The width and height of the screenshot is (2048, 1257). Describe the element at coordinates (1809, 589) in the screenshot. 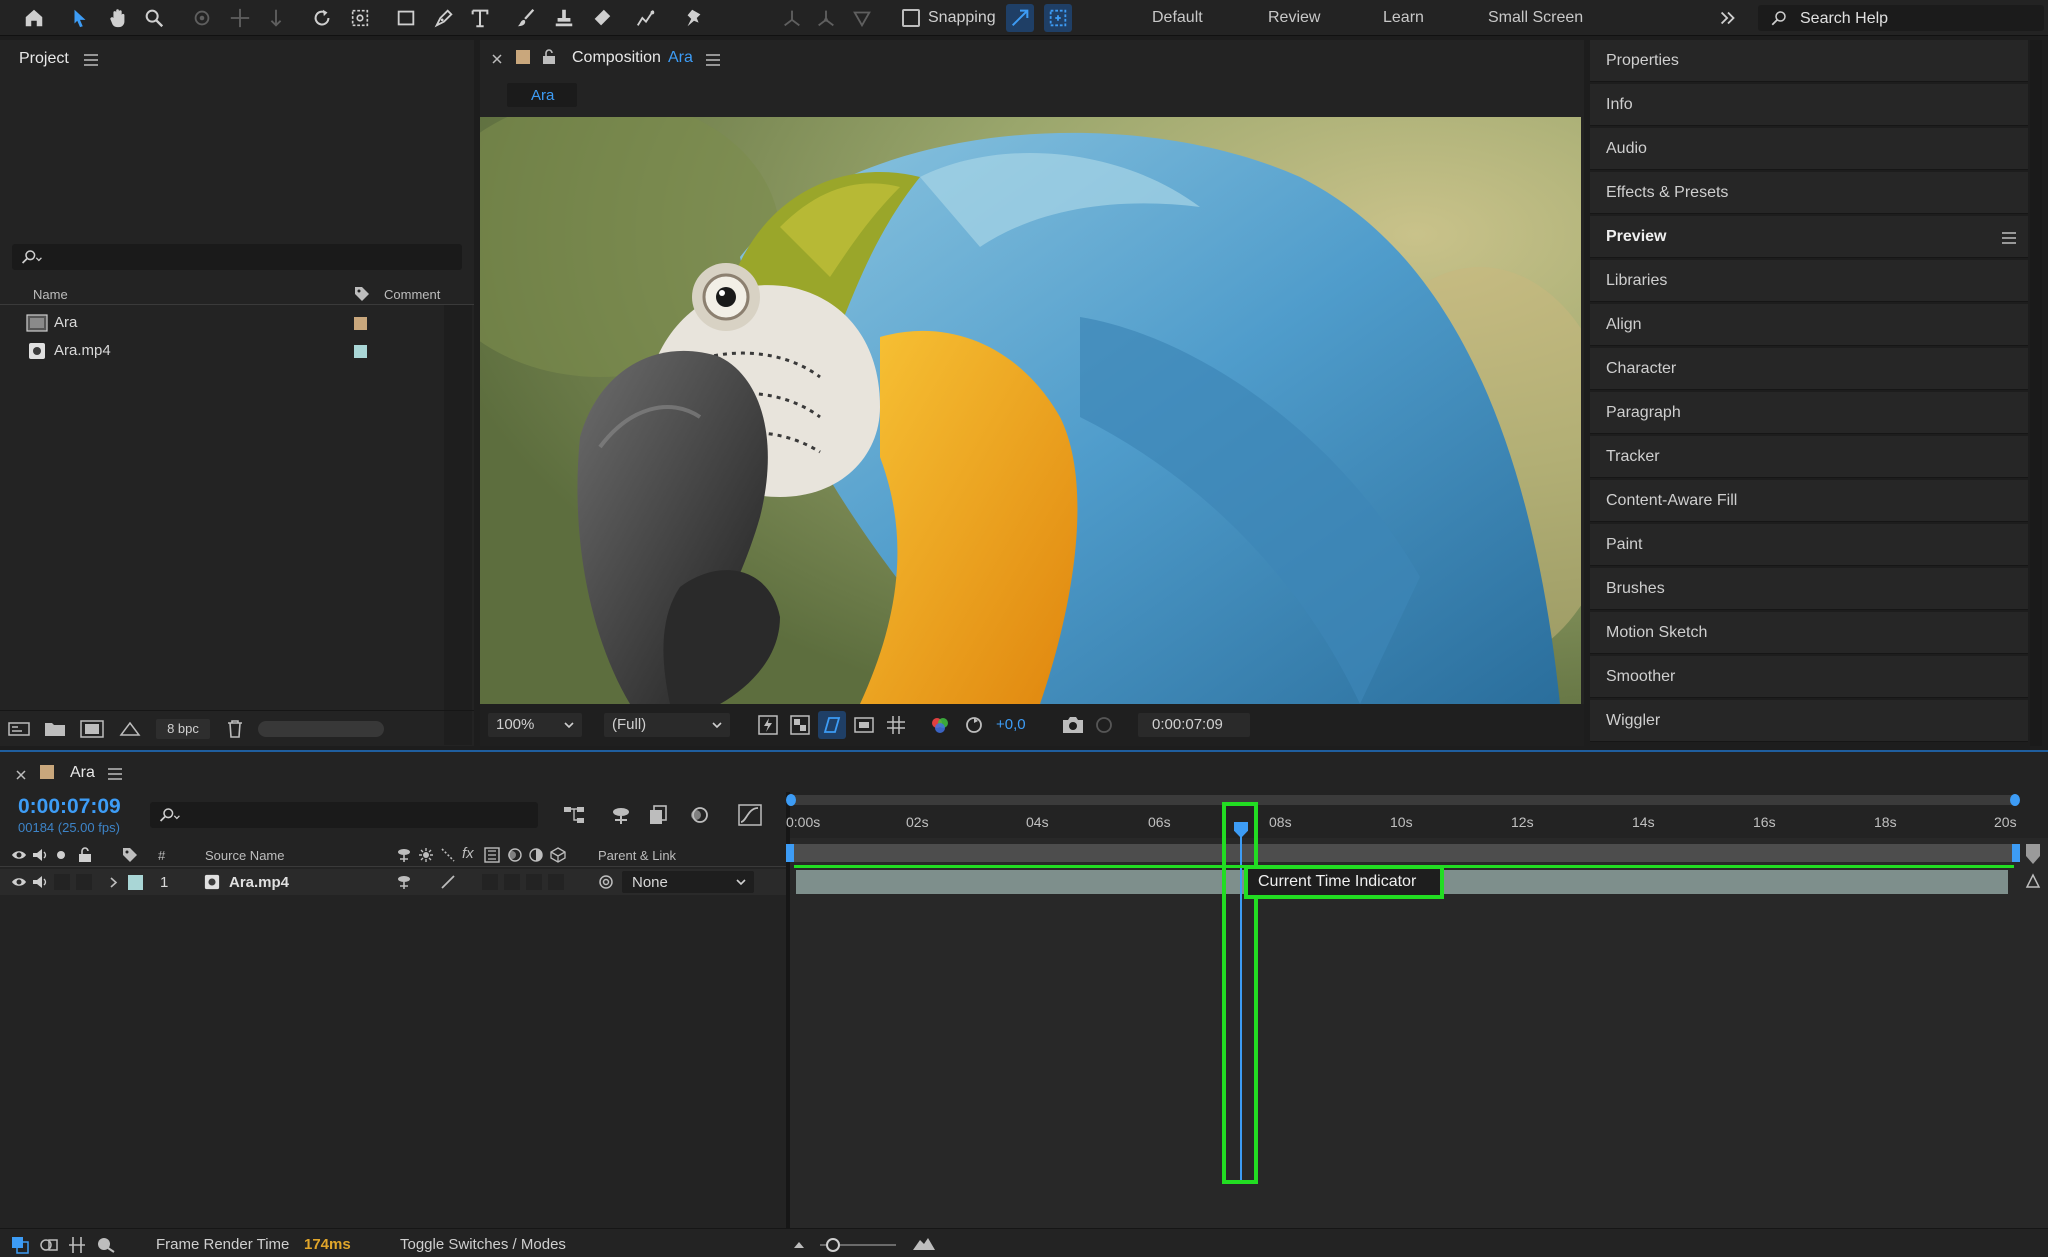

I see `panel-brushes: Brushes` at that location.